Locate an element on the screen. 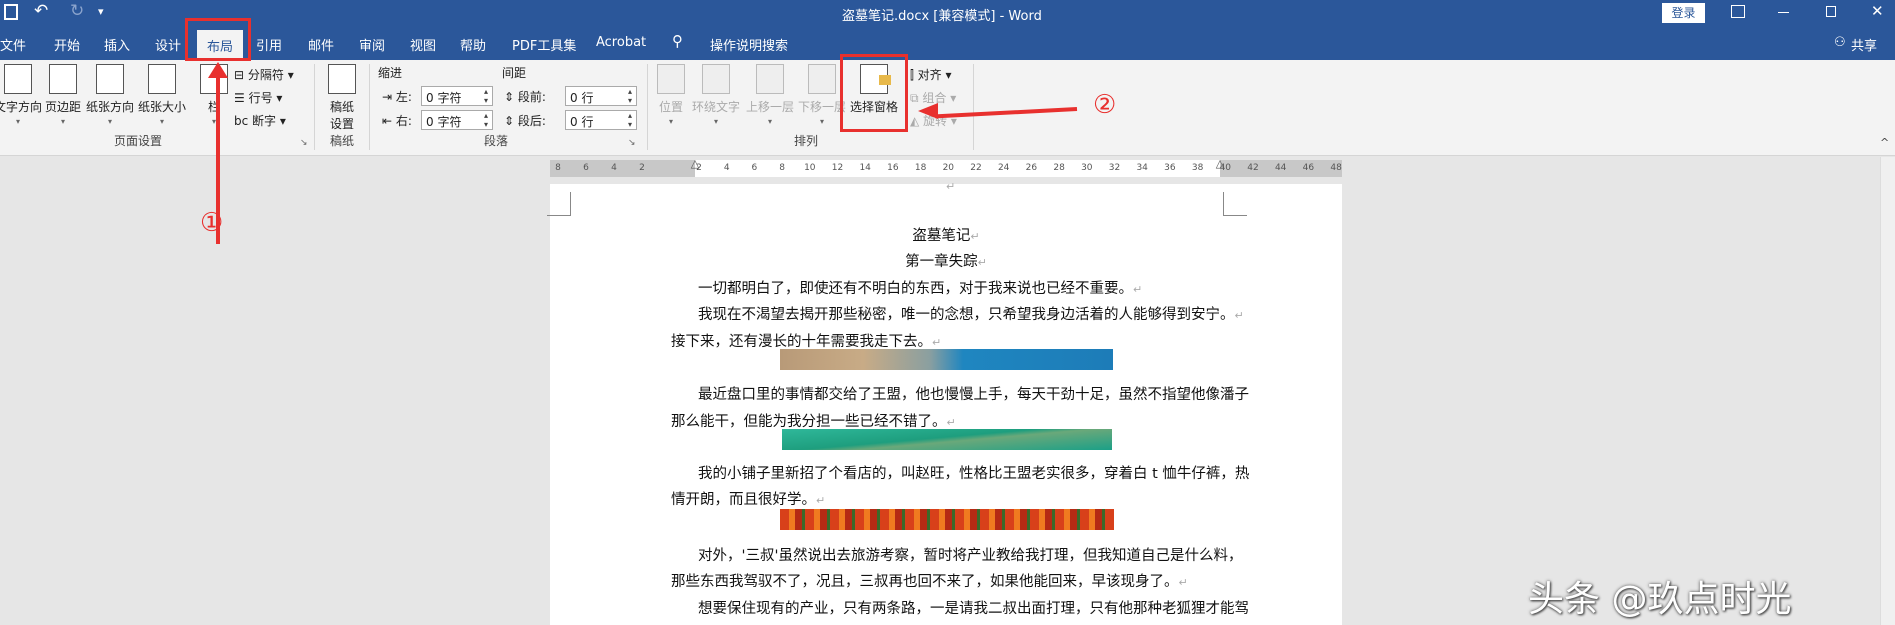 This screenshot has height=625, width=1895. hyphenation-button: bc 断字 ▾ is located at coordinates (260, 120).